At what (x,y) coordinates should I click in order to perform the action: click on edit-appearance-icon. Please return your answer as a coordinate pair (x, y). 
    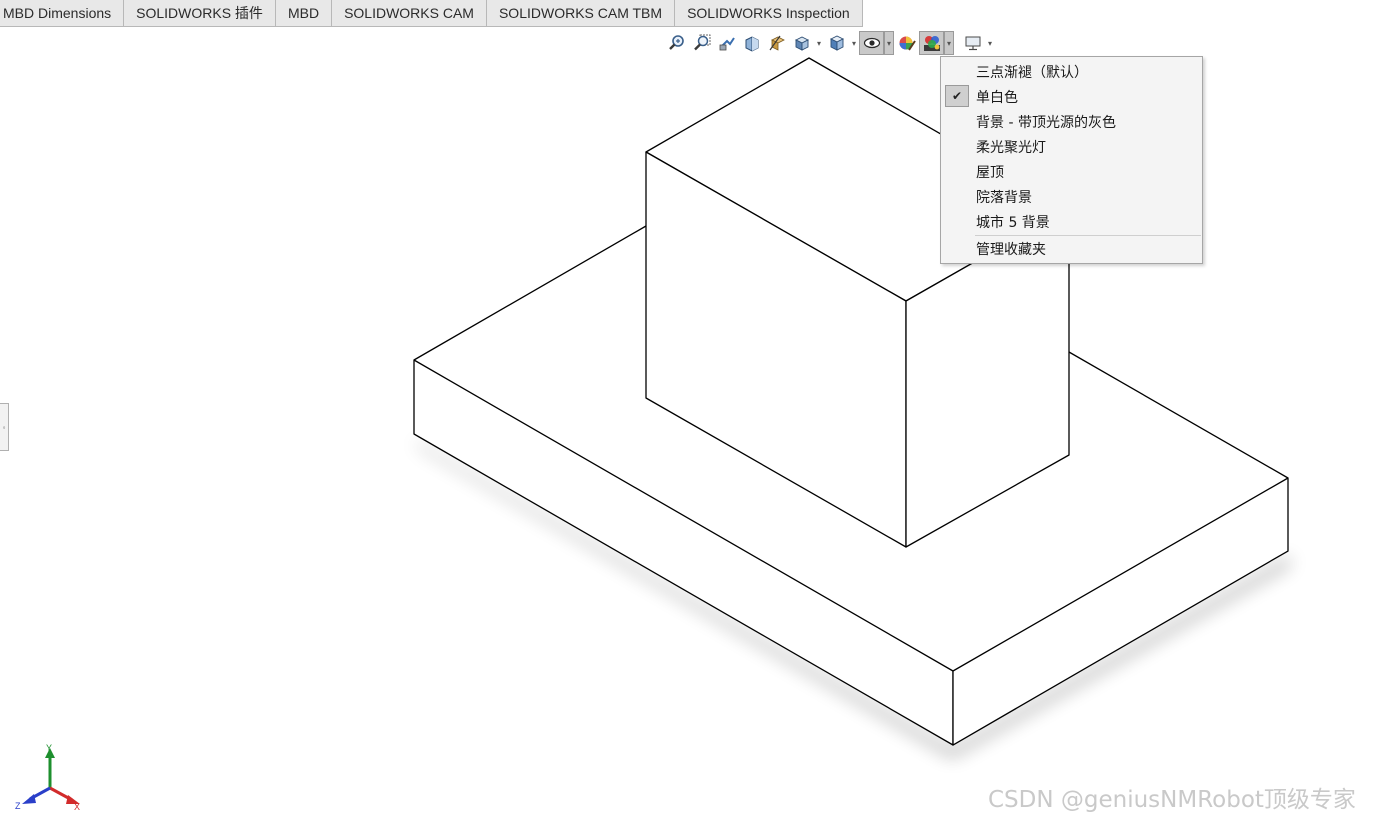
    Looking at the image, I should click on (907, 43).